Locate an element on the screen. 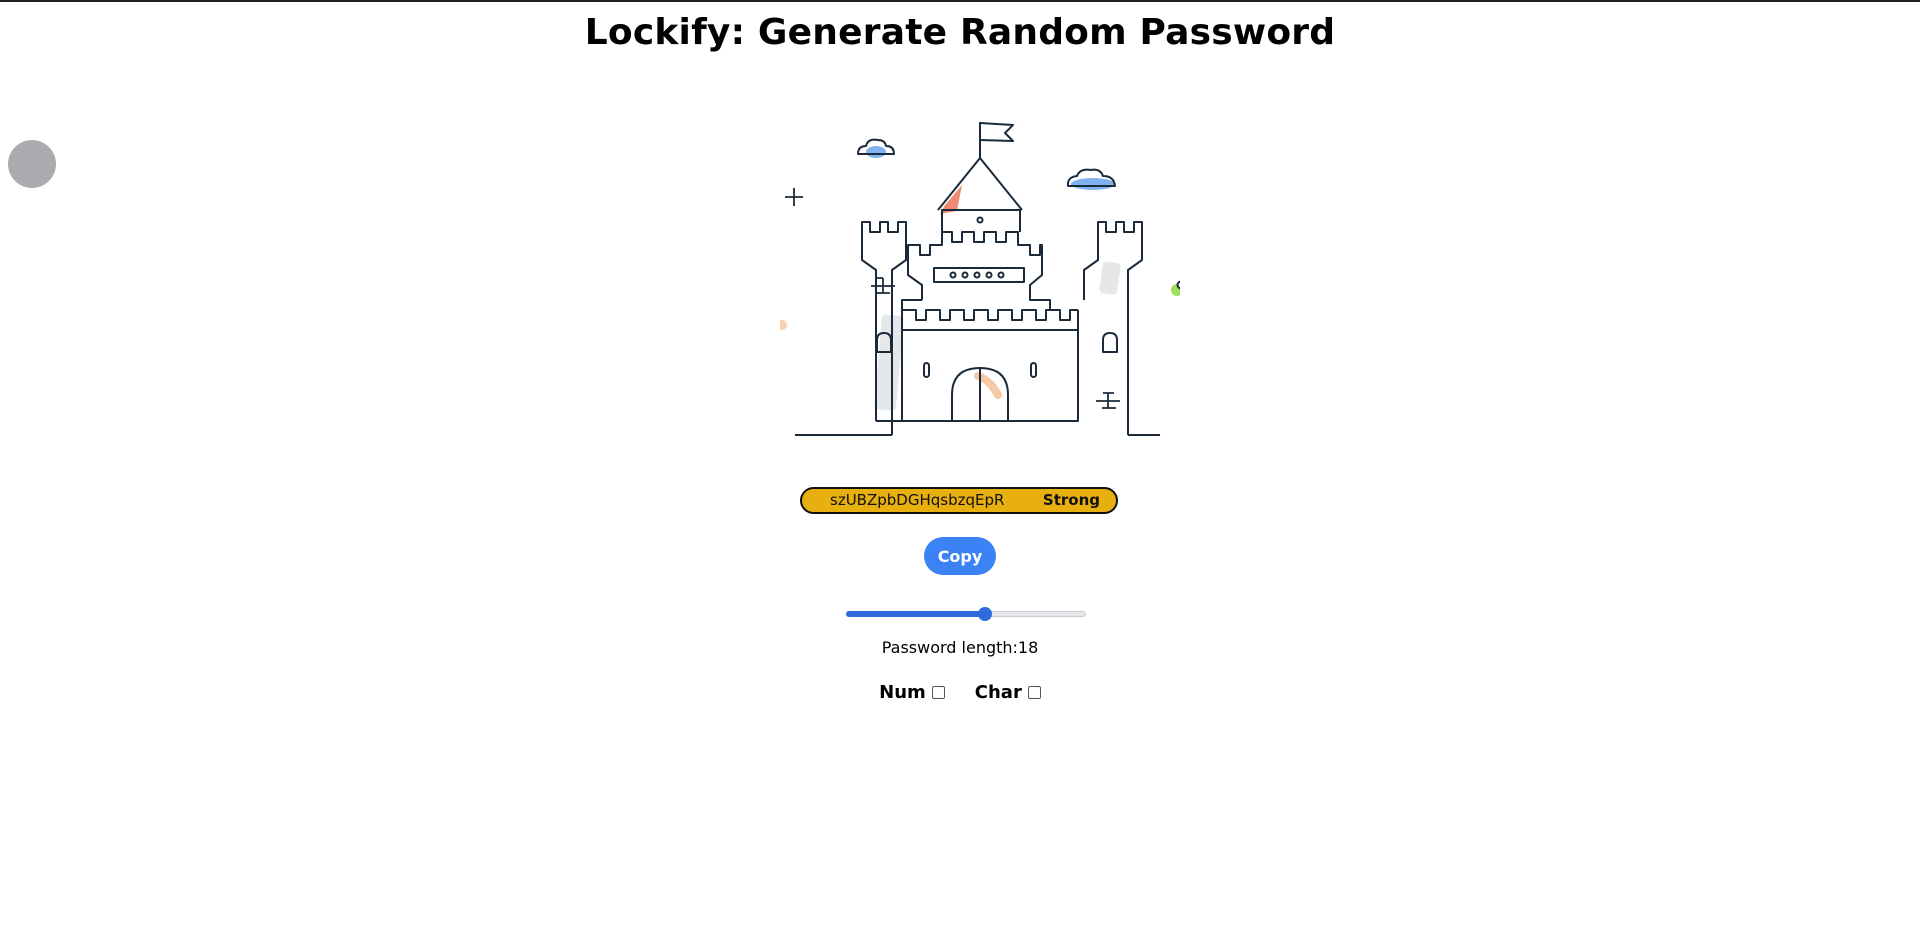 The image size is (1920, 925). num-option: Num is located at coordinates (912, 692).